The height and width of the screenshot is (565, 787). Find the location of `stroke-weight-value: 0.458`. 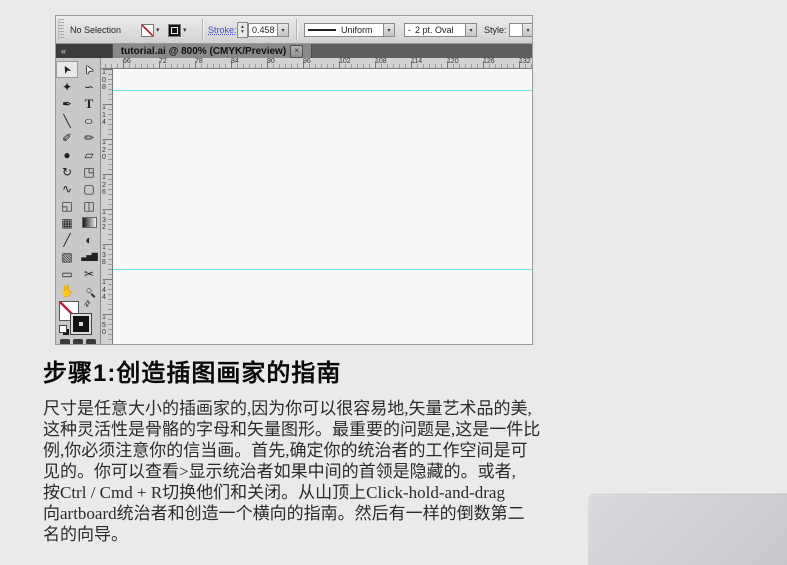

stroke-weight-value: 0.458 is located at coordinates (263, 30).